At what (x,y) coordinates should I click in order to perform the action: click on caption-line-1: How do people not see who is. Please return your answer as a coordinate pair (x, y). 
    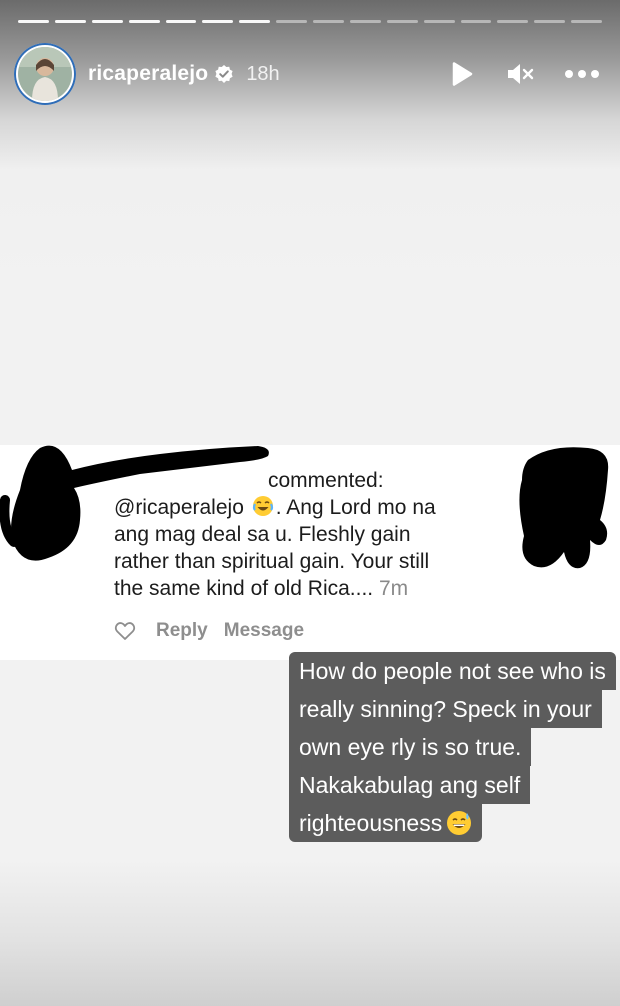
    Looking at the image, I should click on (452, 671).